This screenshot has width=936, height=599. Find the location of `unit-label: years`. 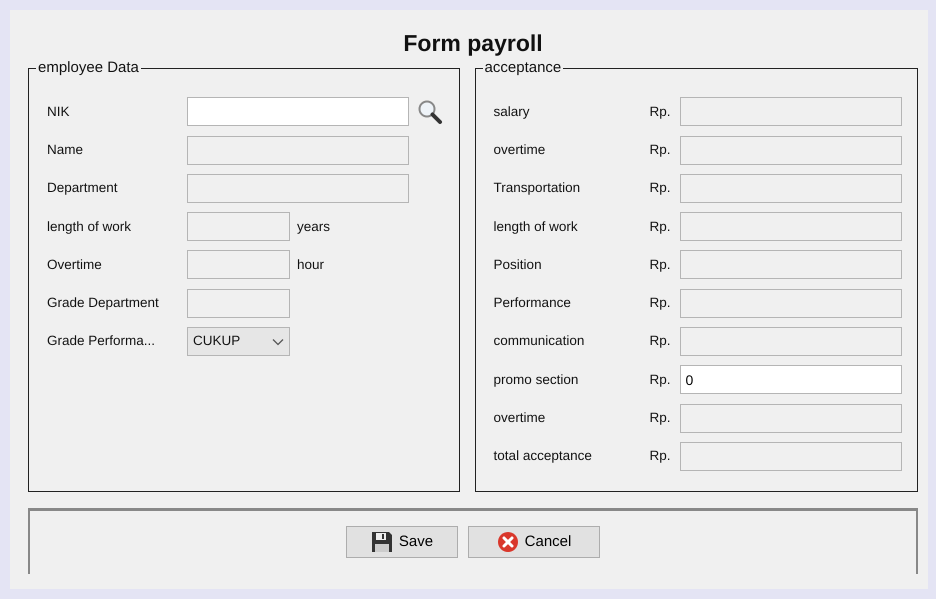

unit-label: years is located at coordinates (313, 227).